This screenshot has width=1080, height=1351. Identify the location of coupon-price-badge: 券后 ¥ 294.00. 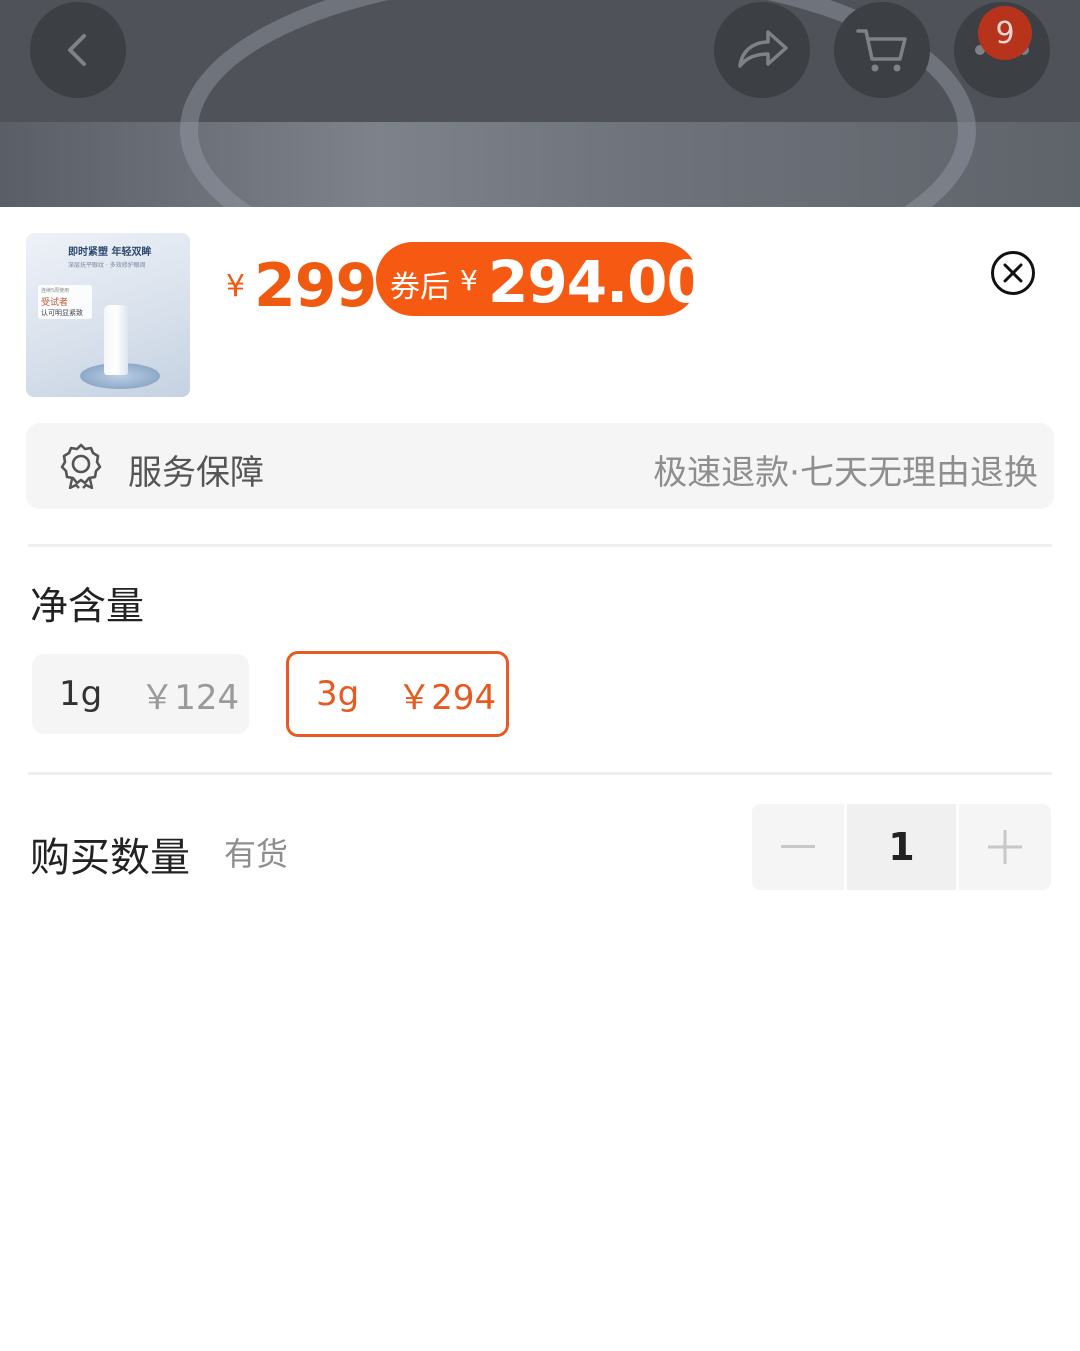
(541, 279).